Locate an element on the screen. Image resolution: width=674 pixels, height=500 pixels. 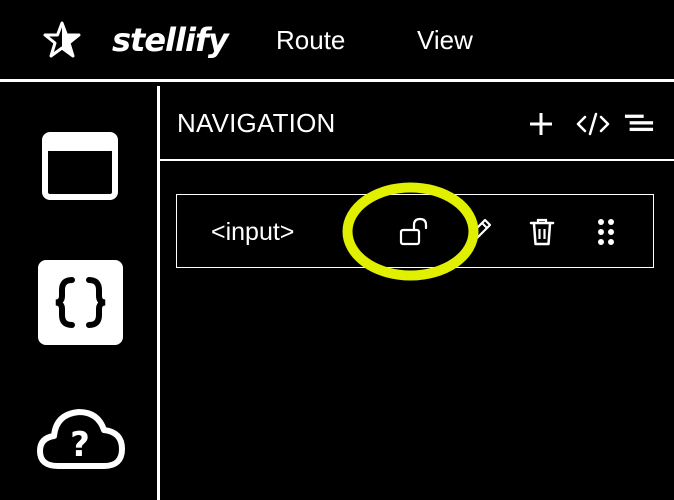
element-row-label: <input> is located at coordinates (253, 232).